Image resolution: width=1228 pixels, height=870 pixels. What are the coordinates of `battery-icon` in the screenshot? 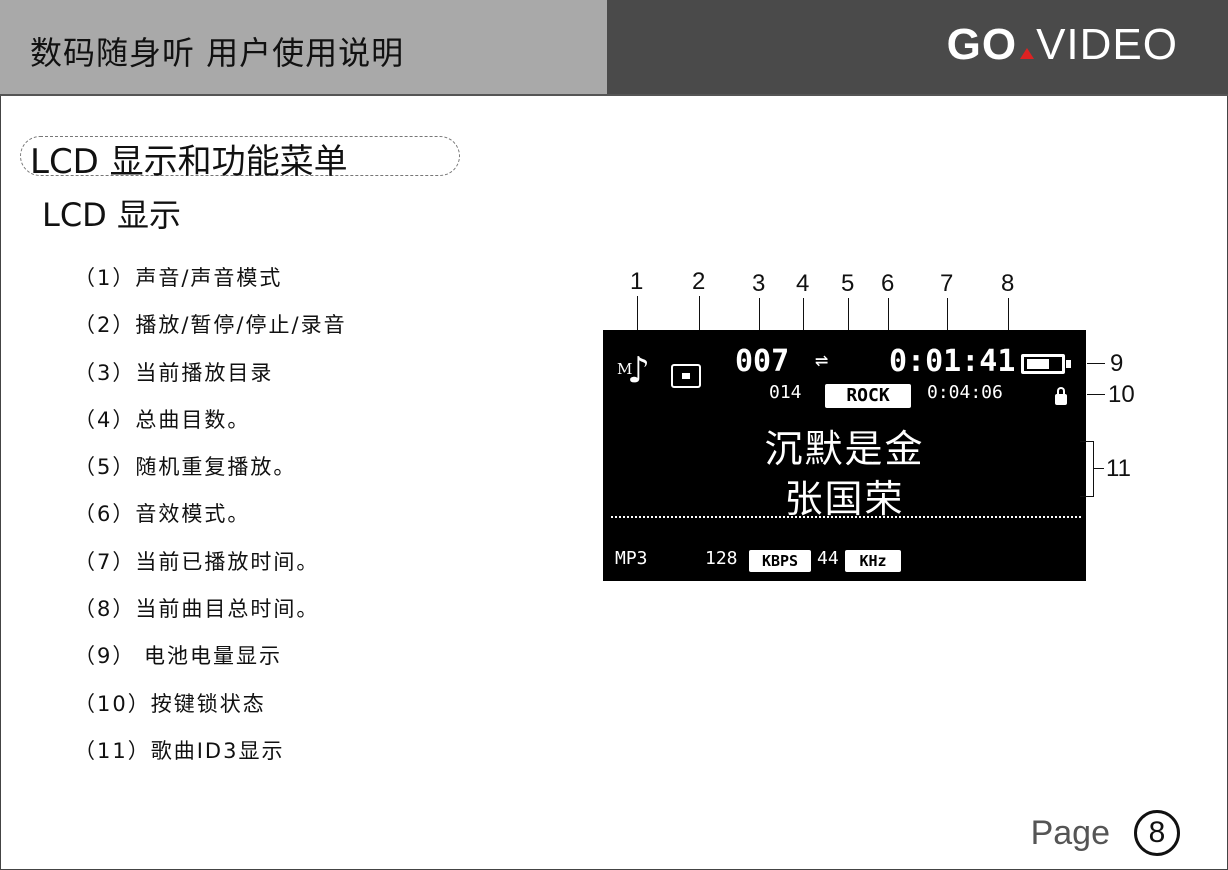 It's located at (1046, 364).